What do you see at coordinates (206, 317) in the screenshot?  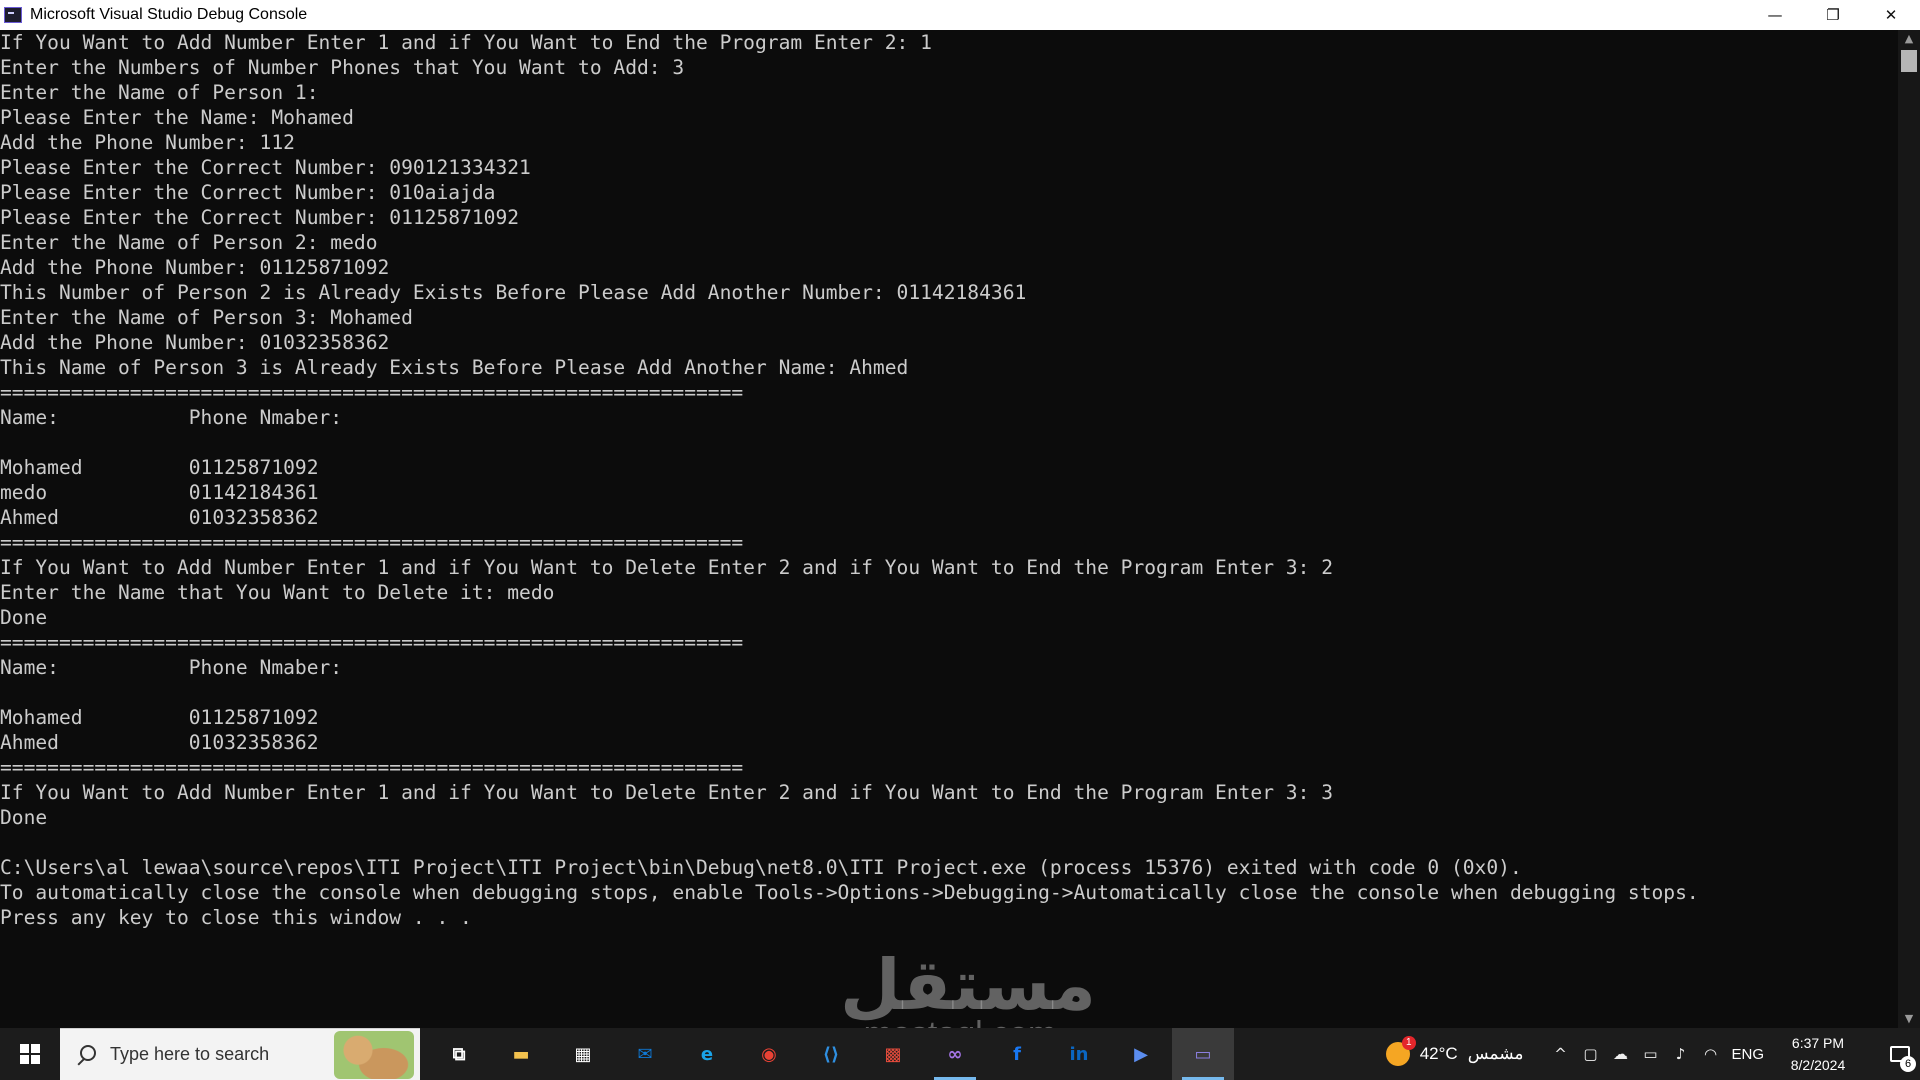 I see `console-line: Enter the Name of Person 3: Mohamed` at bounding box center [206, 317].